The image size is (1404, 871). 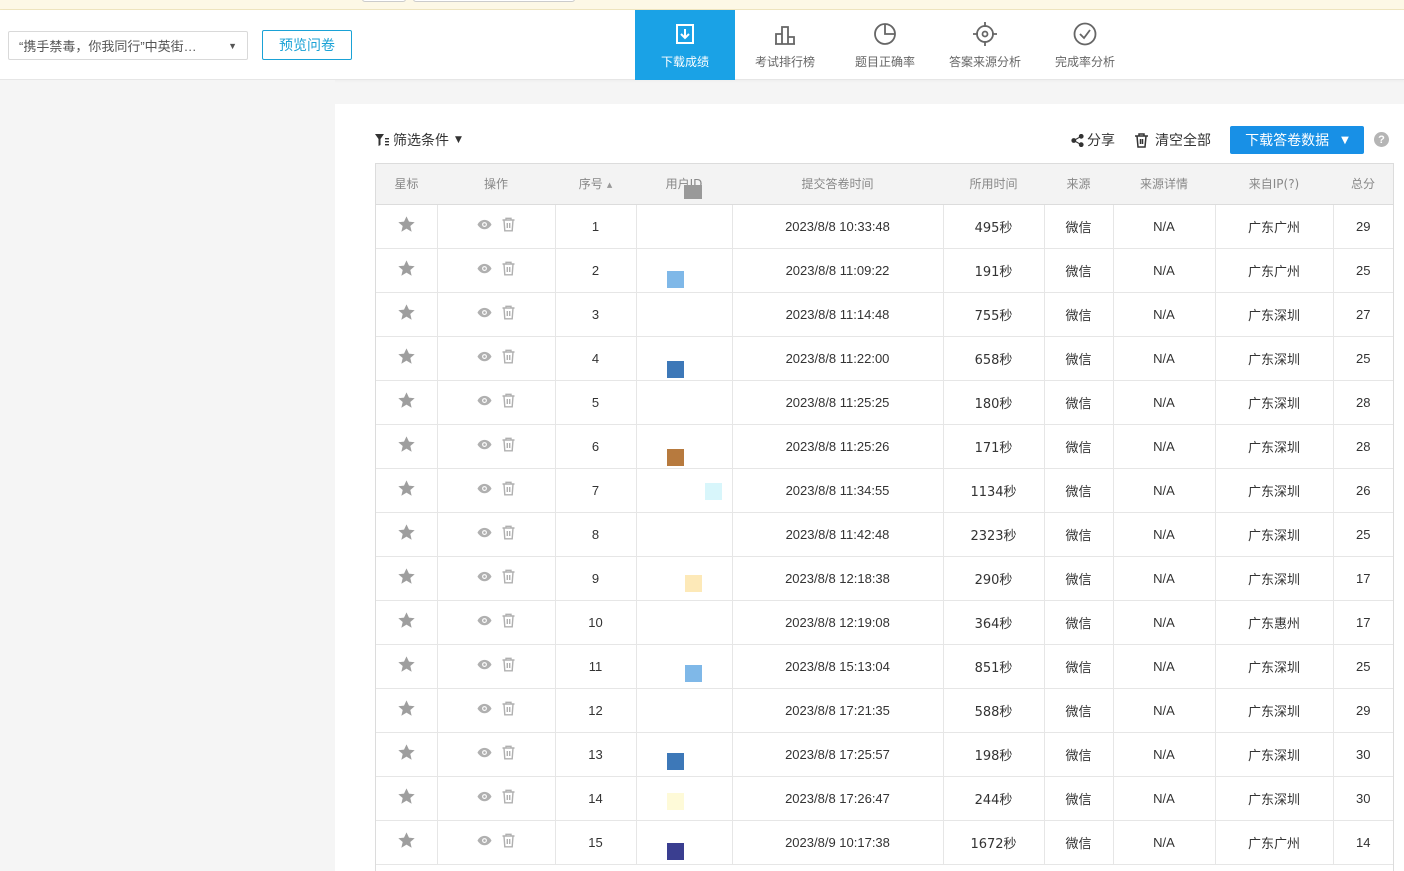 I want to click on score-cell: 17, so click(x=1363, y=578).